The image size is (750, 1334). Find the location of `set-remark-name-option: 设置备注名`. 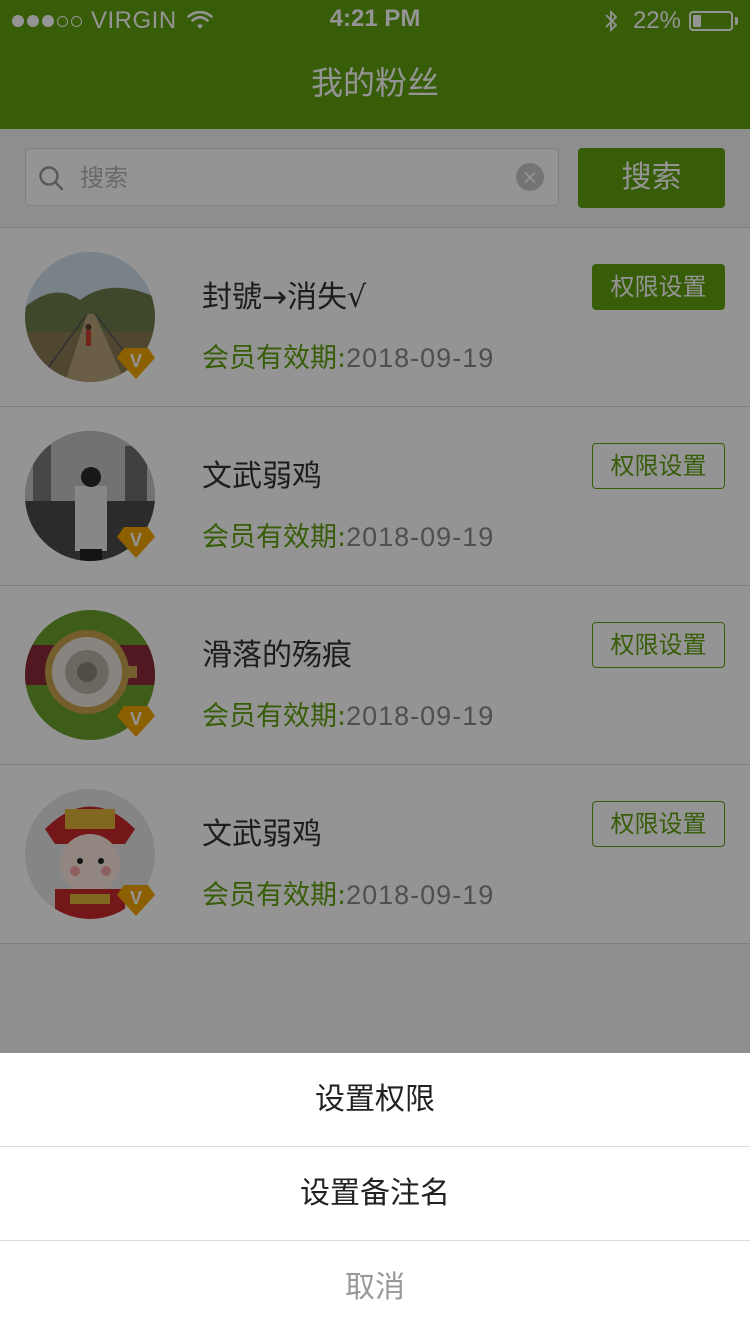

set-remark-name-option: 设置备注名 is located at coordinates (375, 1194).